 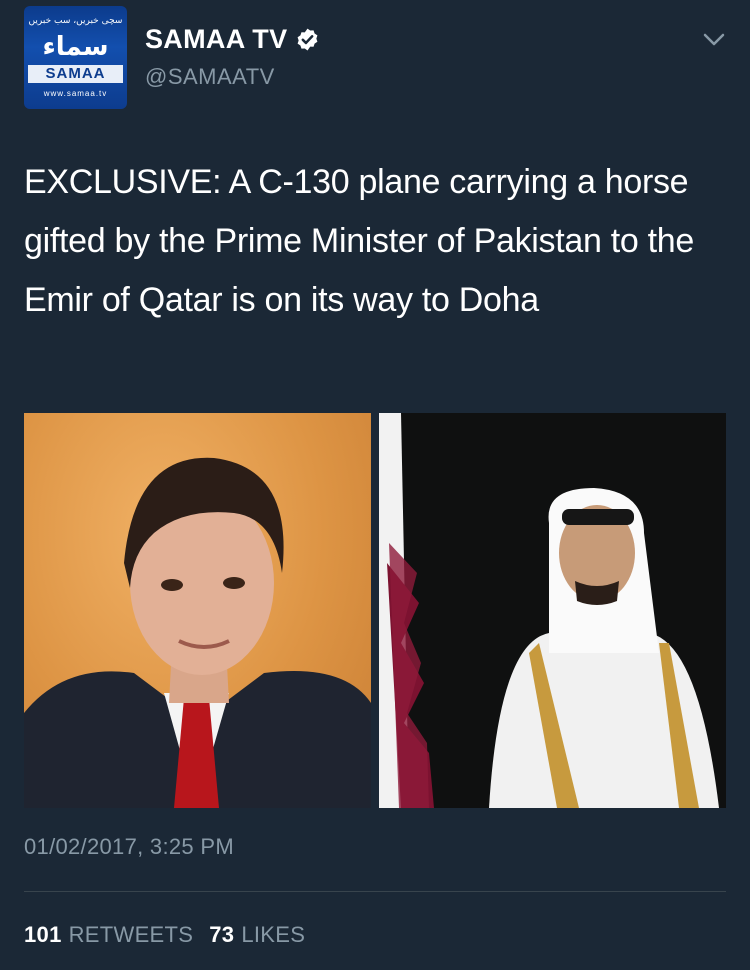 I want to click on tweet-timestamp: 01/02/2017, 3:25 PM, so click(x=129, y=847).